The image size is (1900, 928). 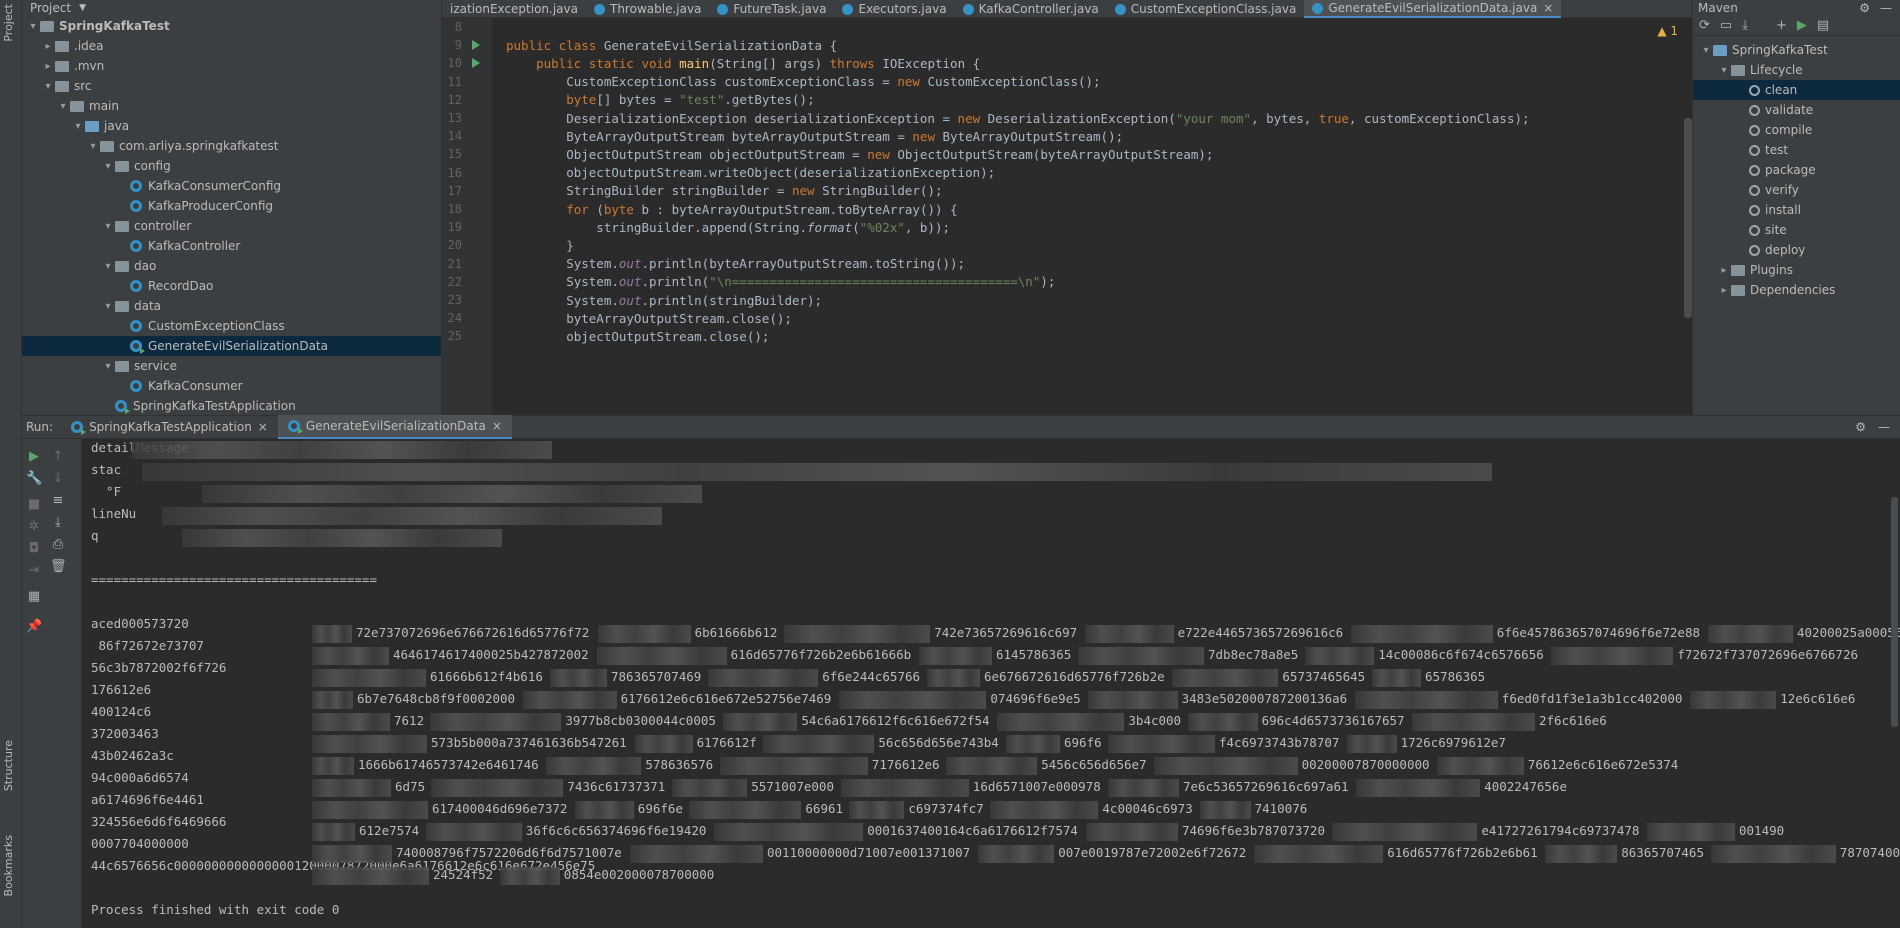 I want to click on scroll-to-end-icon: ⤓, so click(x=58, y=523).